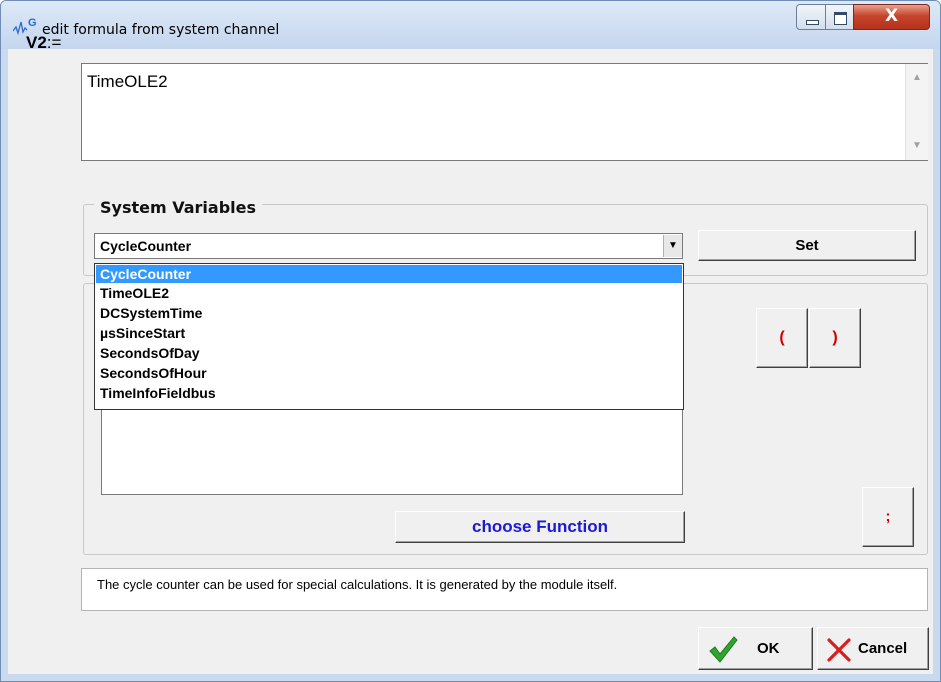 Image resolution: width=941 pixels, height=682 pixels. Describe the element at coordinates (161, 30) in the screenshot. I see `window-title: edit formula from system channel` at that location.